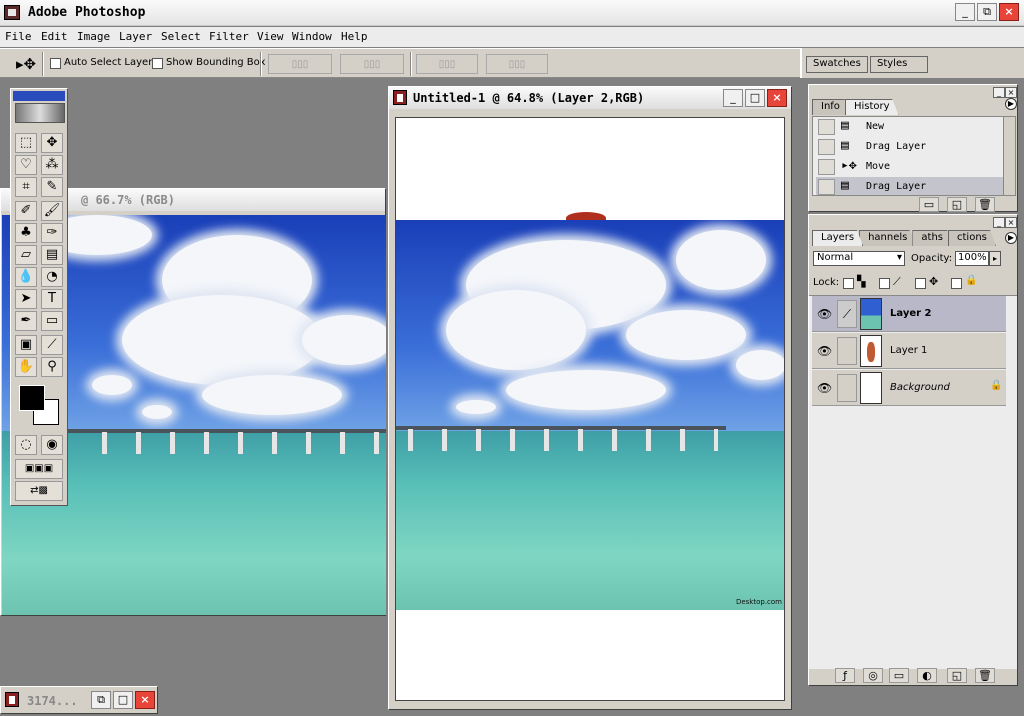  Describe the element at coordinates (838, 238) in the screenshot. I see `layers-tab: Layers` at that location.